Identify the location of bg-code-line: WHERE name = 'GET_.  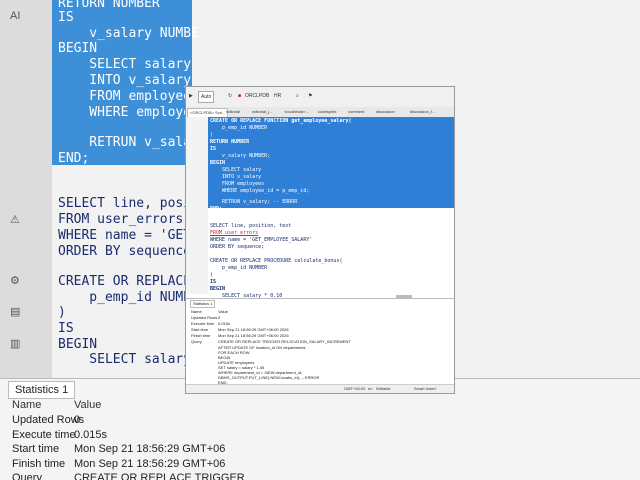
(128, 235).